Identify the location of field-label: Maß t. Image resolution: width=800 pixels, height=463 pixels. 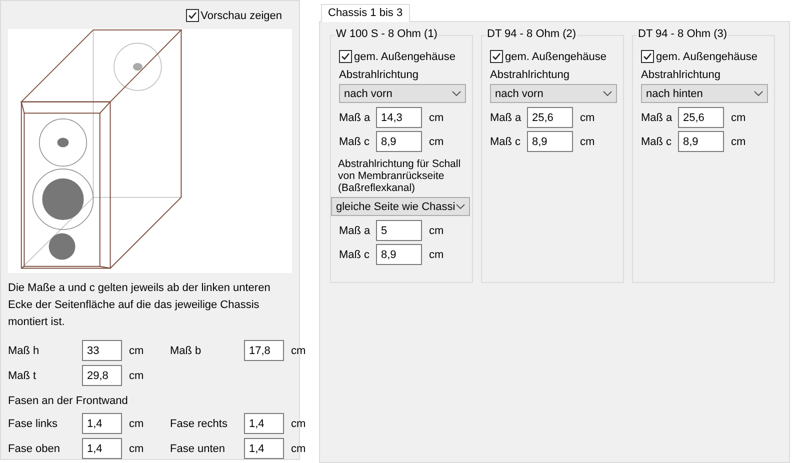
(23, 376).